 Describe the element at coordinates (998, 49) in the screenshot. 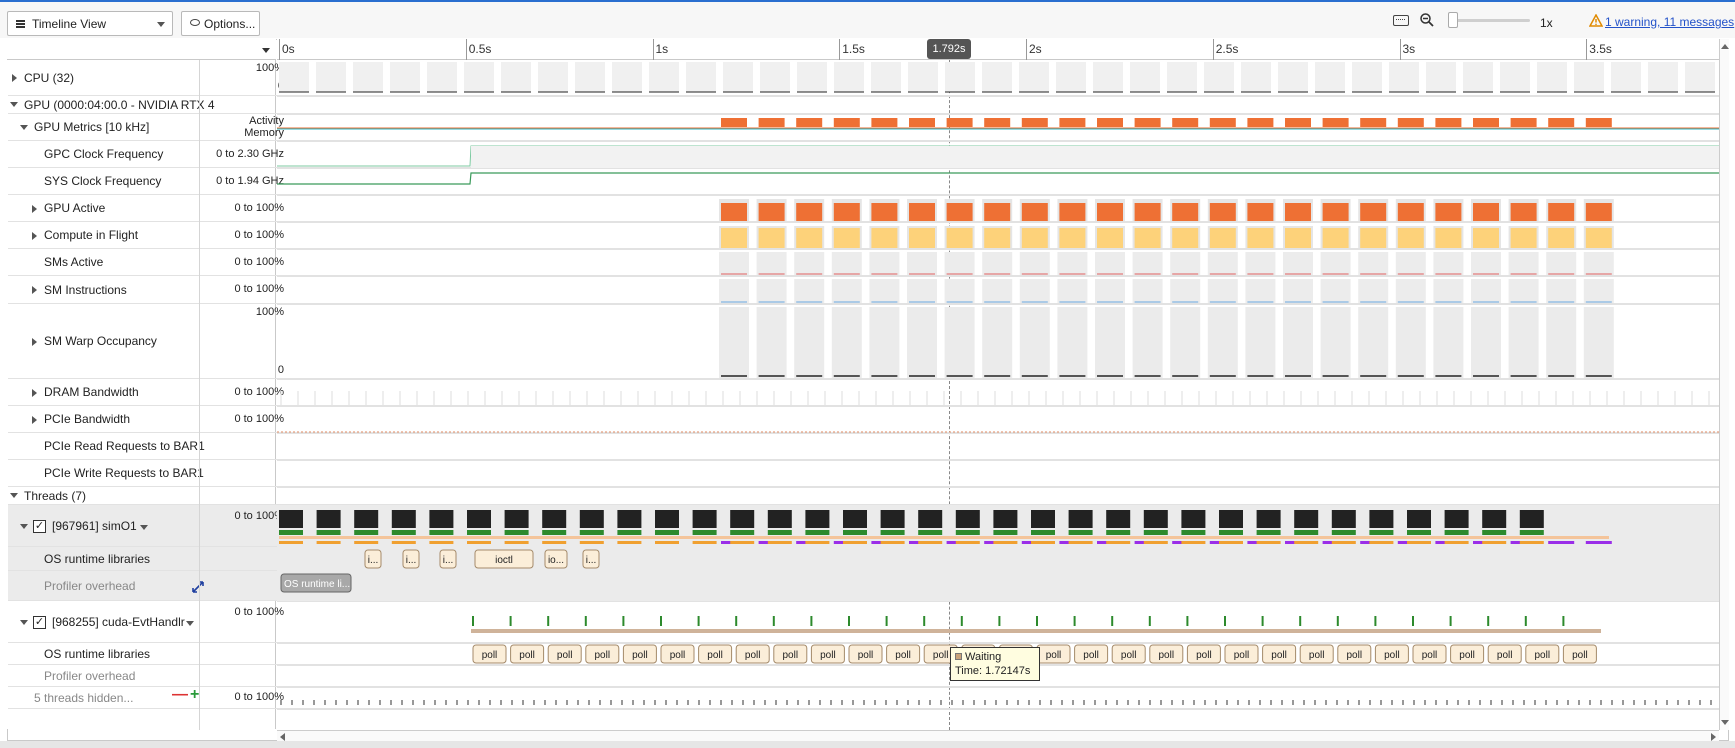

I see `time-ruler: 0s 0.5s 1s 1.5s 2s 2.5s 3s 3.5s` at that location.